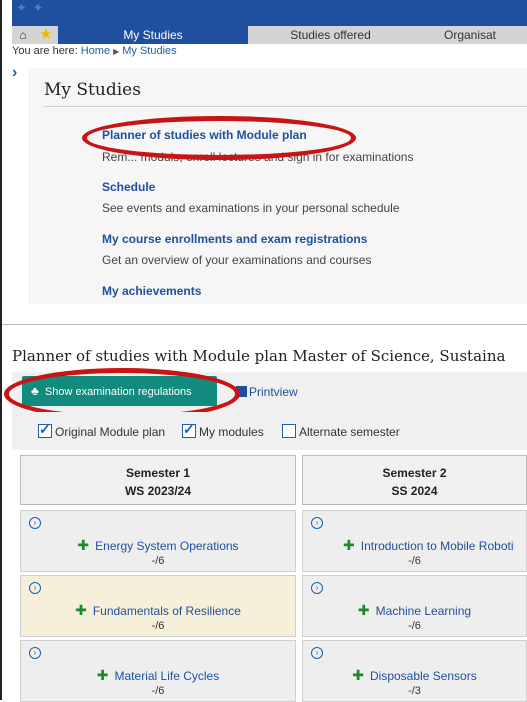 The height and width of the screenshot is (702, 527). What do you see at coordinates (414, 491) in the screenshot?
I see `semester-term: SS 2024` at bounding box center [414, 491].